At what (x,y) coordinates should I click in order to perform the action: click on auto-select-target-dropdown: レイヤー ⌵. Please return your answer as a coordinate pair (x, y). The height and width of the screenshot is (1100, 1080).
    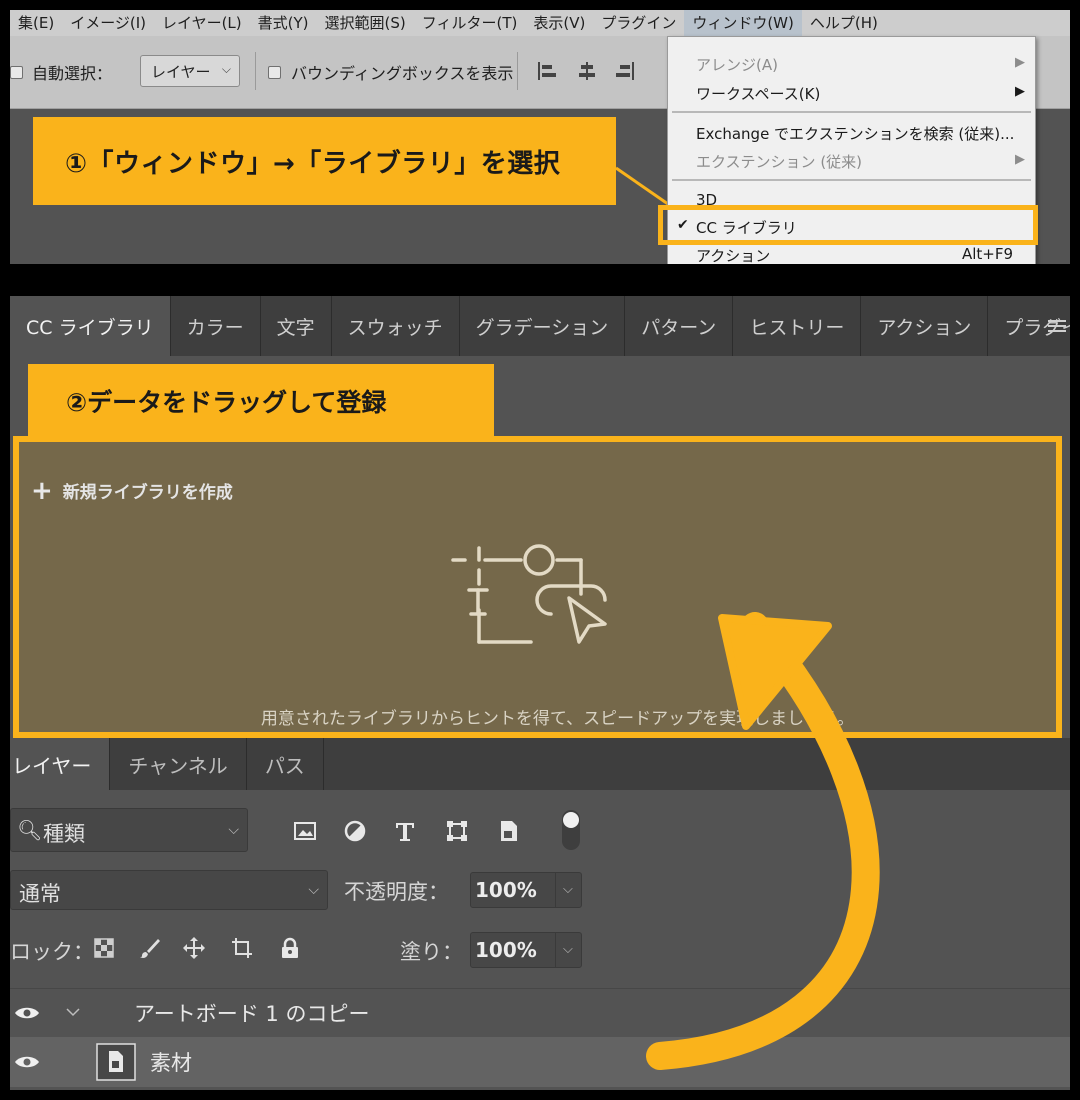
    Looking at the image, I should click on (190, 71).